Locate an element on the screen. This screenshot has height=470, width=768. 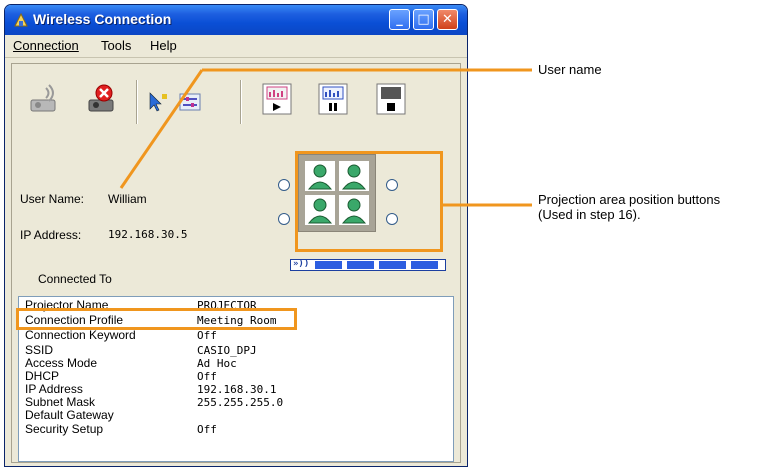
position-radio-left-bottom is located at coordinates (284, 219).